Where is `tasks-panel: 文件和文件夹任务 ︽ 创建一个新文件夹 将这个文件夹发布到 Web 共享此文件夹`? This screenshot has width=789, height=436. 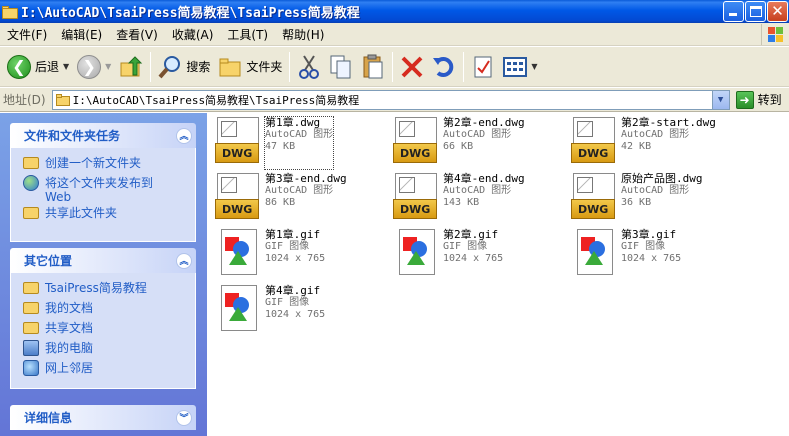
tasks-panel: 文件和文件夹任务 ︽ 创建一个新文件夹 将这个文件夹发布到 Web 共享此文件夹 is located at coordinates (103, 182).